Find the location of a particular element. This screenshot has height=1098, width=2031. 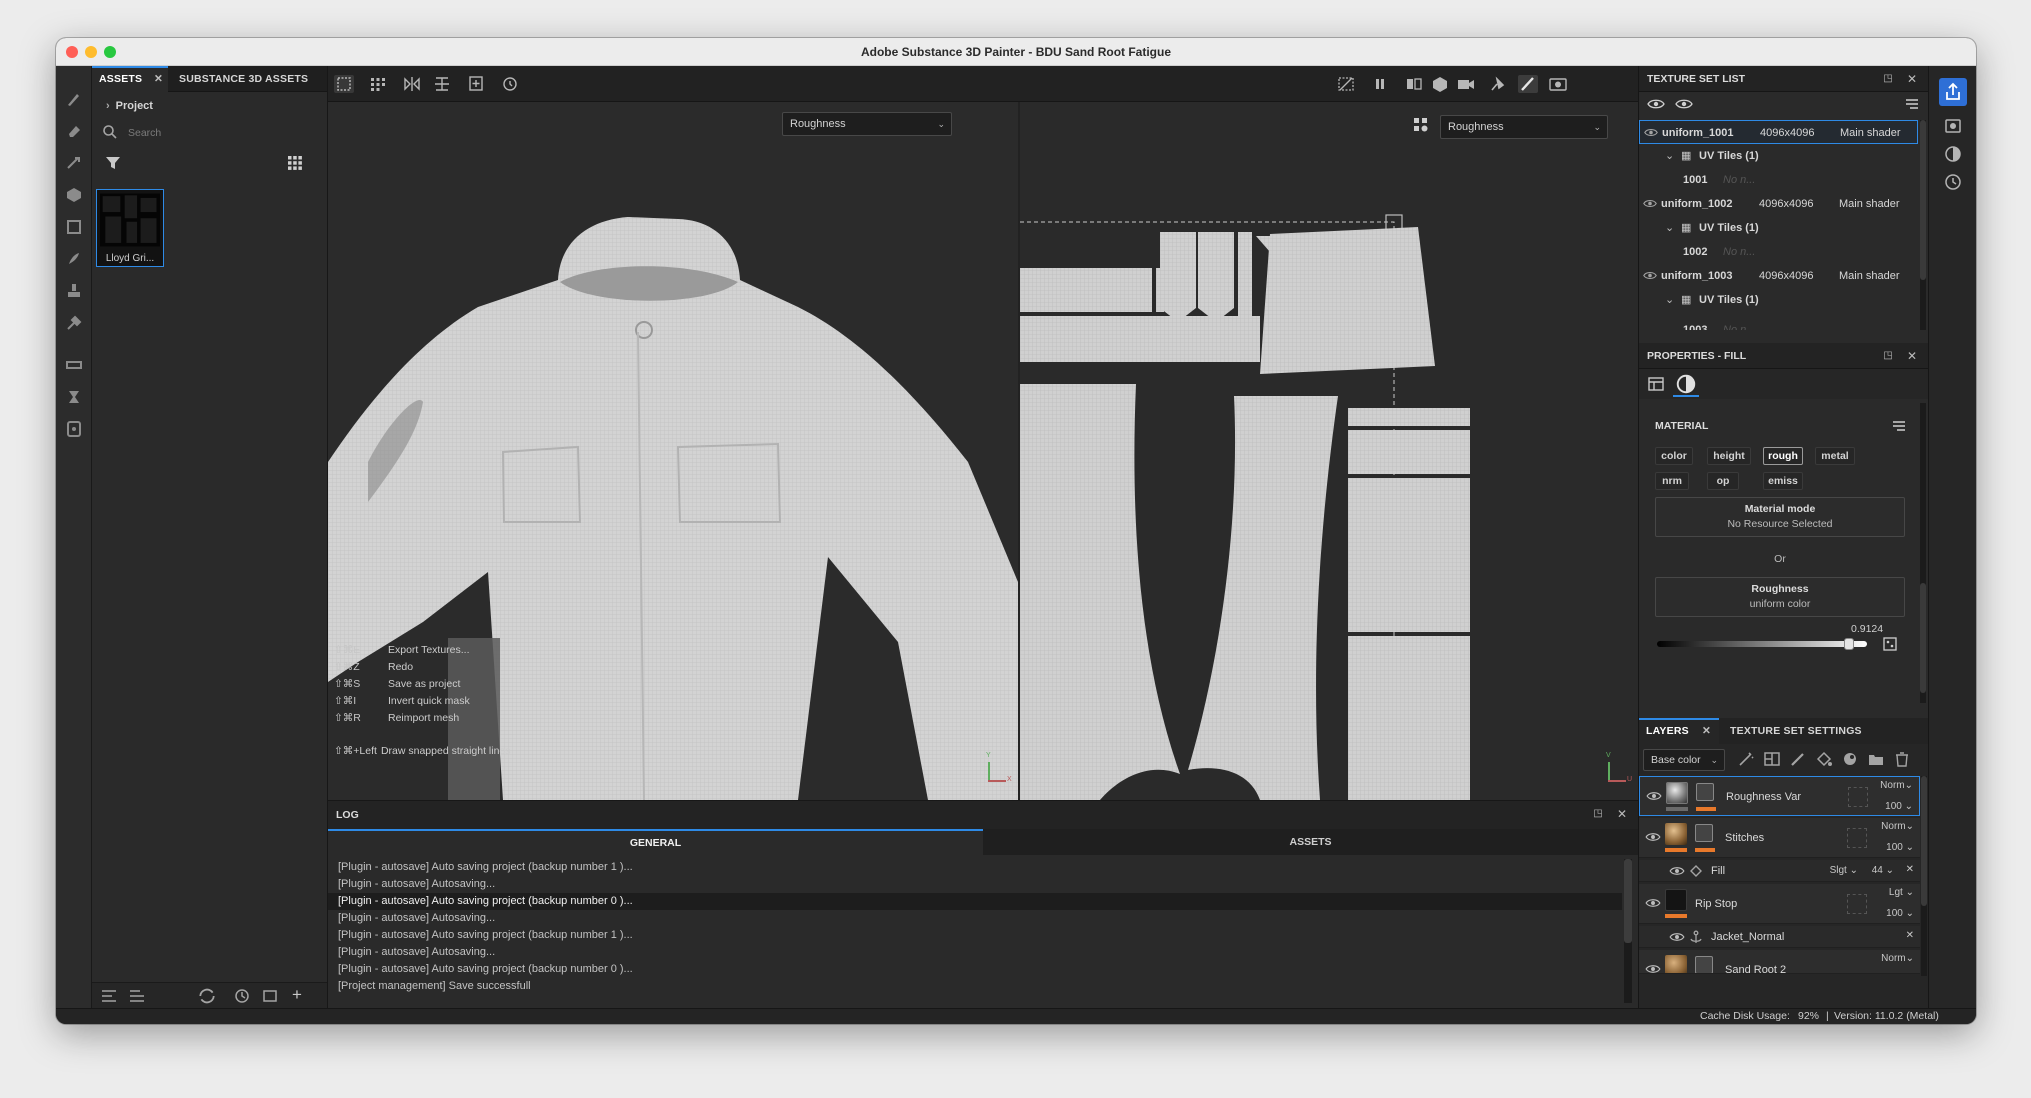

add-library-icon is located at coordinates (137, 996).